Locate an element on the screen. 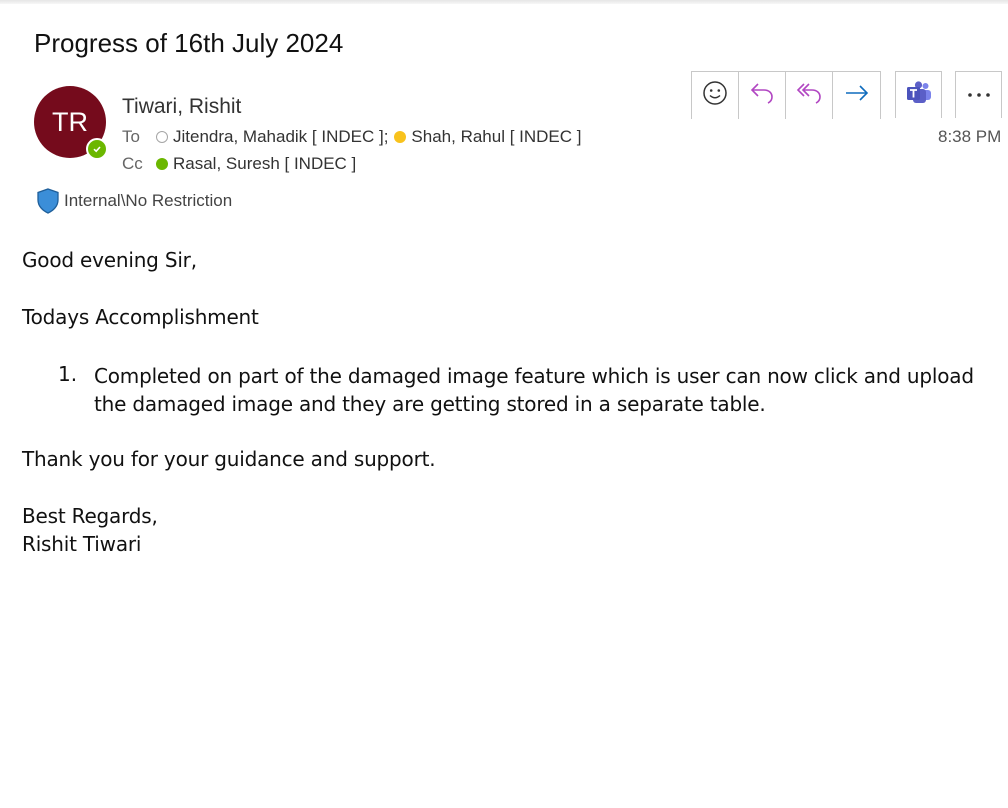 This screenshot has width=1008, height=808. more-icon is located at coordinates (979, 95).